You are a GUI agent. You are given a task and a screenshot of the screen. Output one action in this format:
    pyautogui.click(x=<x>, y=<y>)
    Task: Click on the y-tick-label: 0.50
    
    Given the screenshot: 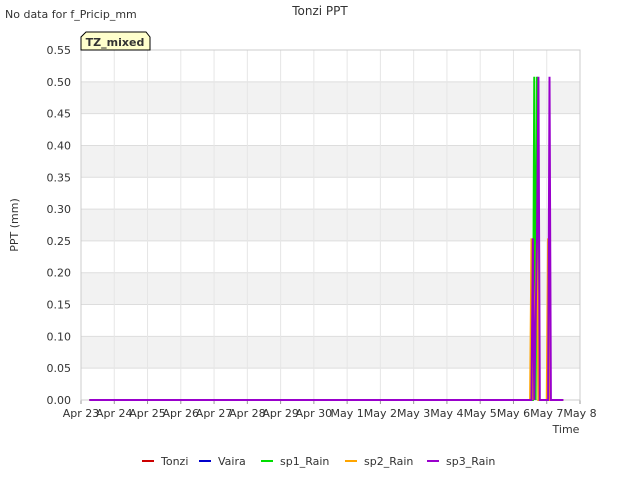 What is the action you would take?
    pyautogui.click(x=59, y=82)
    